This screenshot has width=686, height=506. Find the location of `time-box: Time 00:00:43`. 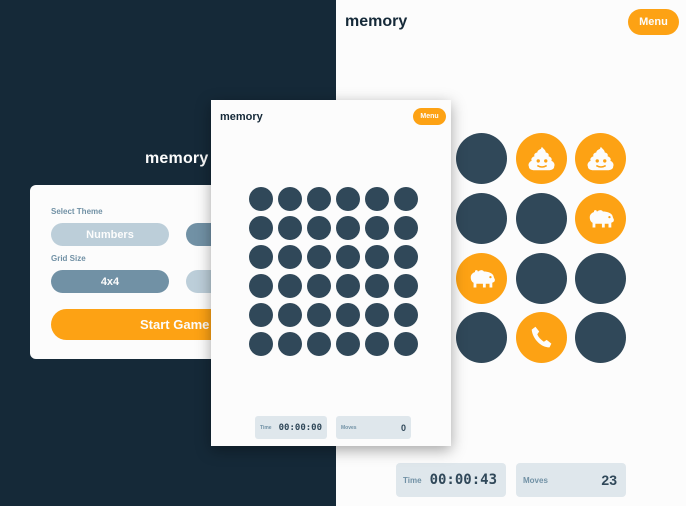

time-box: Time 00:00:43 is located at coordinates (451, 480).